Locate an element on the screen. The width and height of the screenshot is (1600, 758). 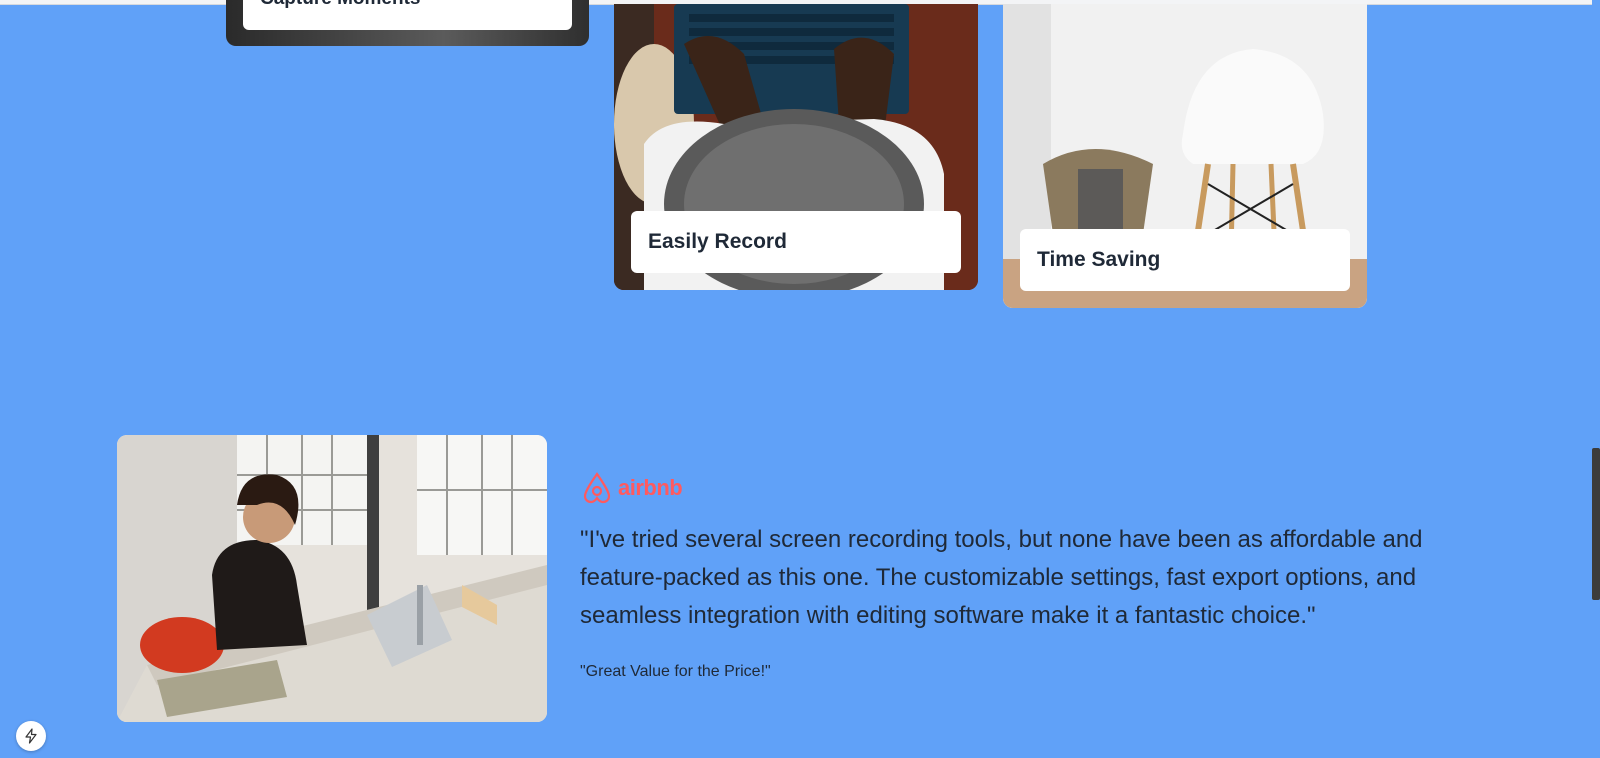
floating-action-button is located at coordinates (31, 736).